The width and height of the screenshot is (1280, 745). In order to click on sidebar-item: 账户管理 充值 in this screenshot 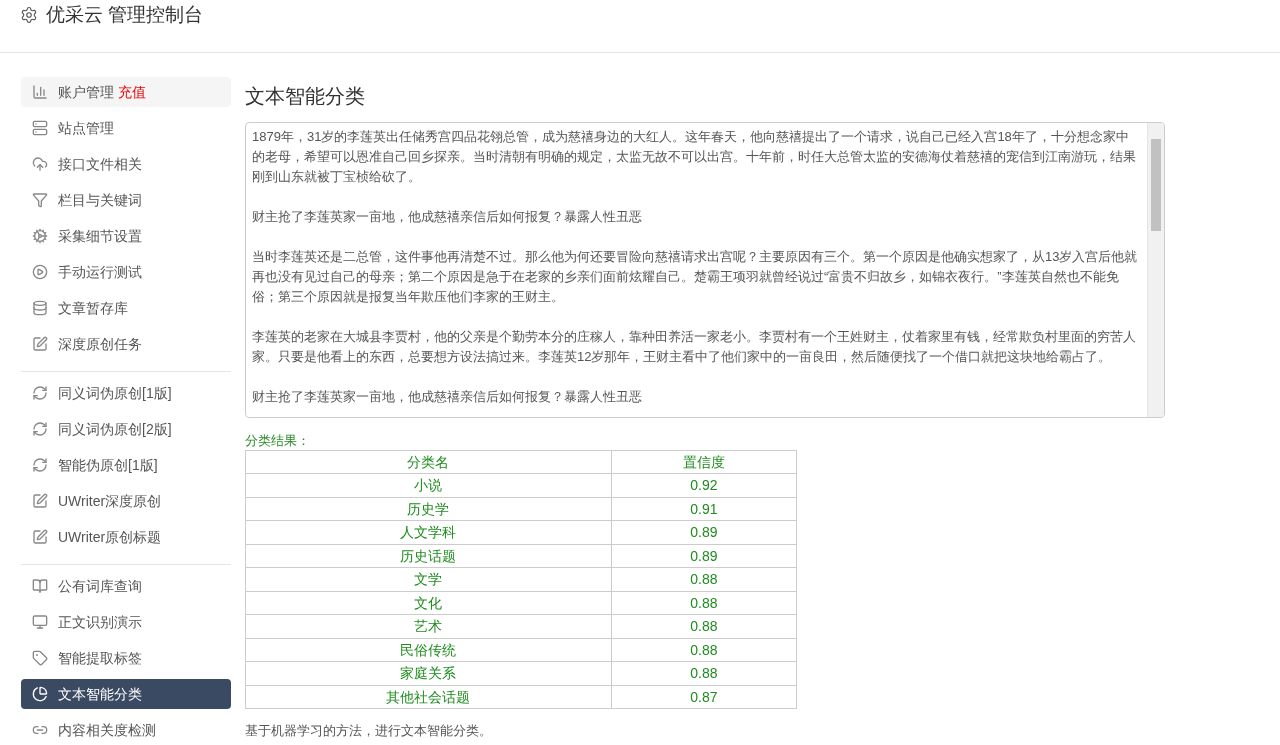, I will do `click(126, 92)`.